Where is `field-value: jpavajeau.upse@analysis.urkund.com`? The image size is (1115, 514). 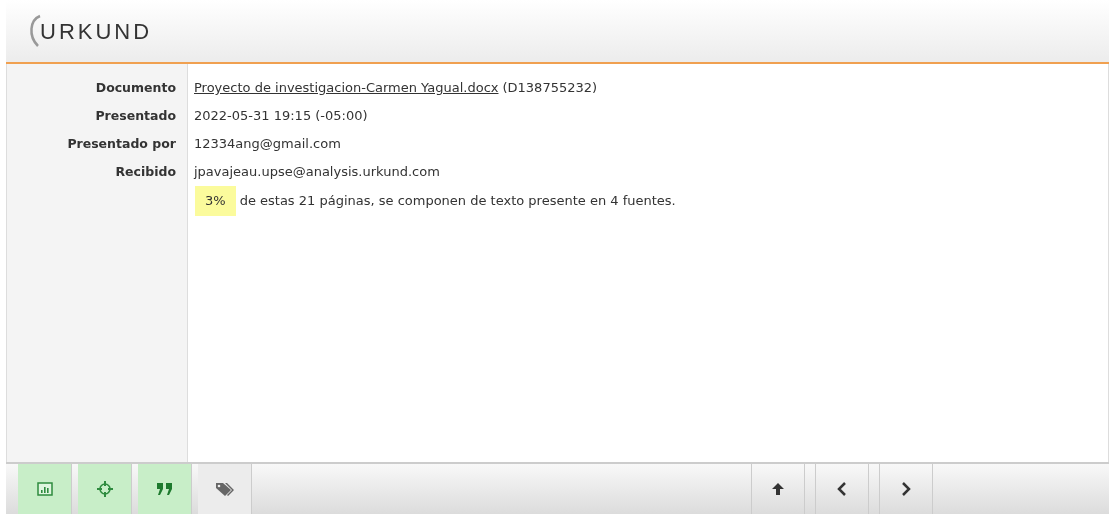
field-value: jpavajeau.upse@analysis.urkund.com is located at coordinates (316, 172).